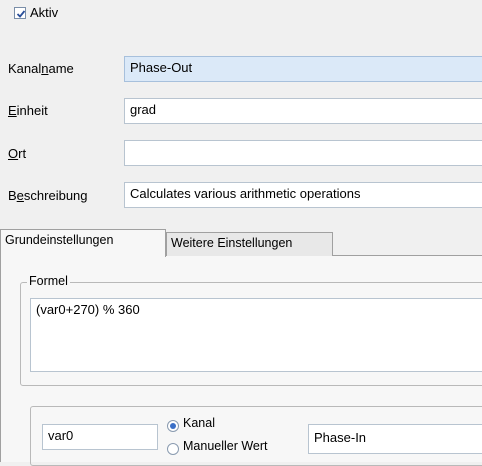  I want to click on source-radio-kanal-label: Kanal, so click(199, 423).